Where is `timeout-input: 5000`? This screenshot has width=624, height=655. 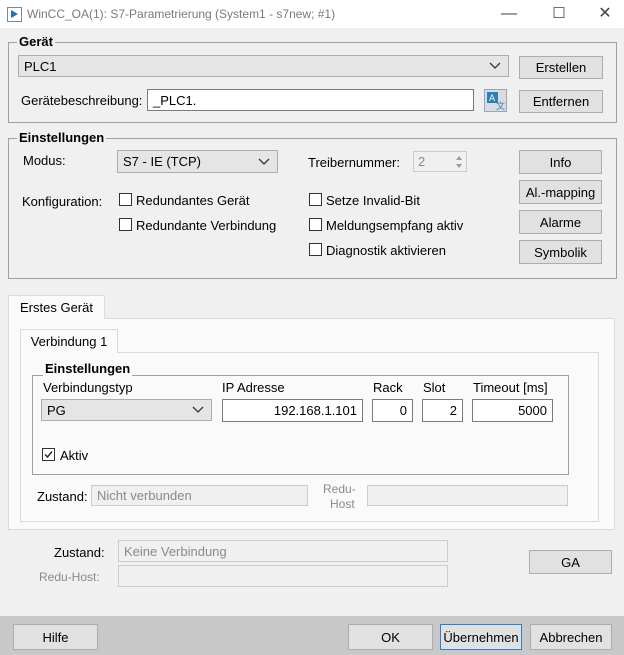 timeout-input: 5000 is located at coordinates (512, 410).